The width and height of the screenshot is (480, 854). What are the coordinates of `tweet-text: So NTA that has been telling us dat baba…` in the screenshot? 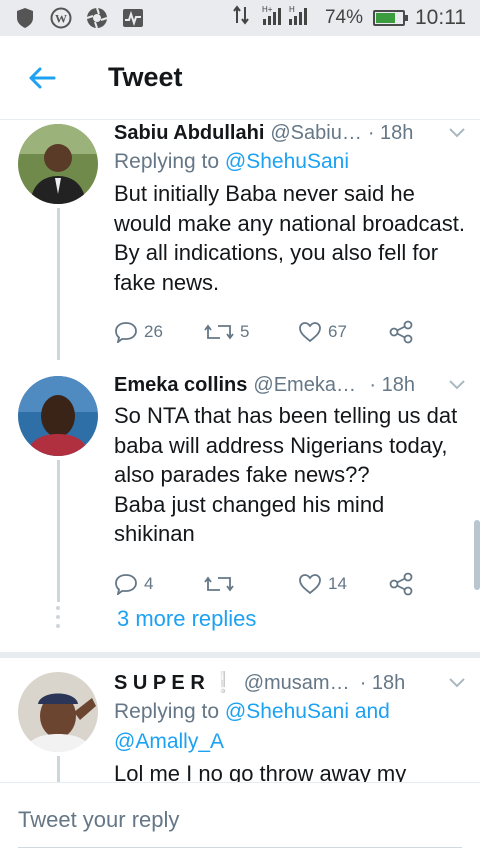 It's located at (290, 475).